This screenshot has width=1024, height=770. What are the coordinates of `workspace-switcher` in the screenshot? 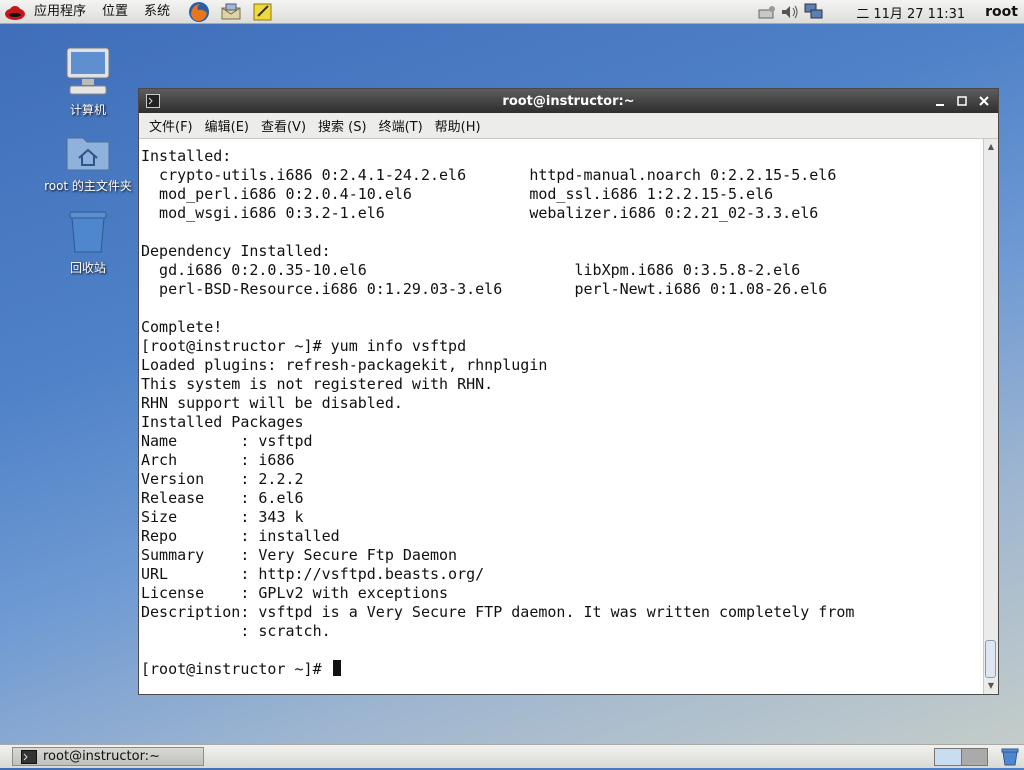 It's located at (961, 757).